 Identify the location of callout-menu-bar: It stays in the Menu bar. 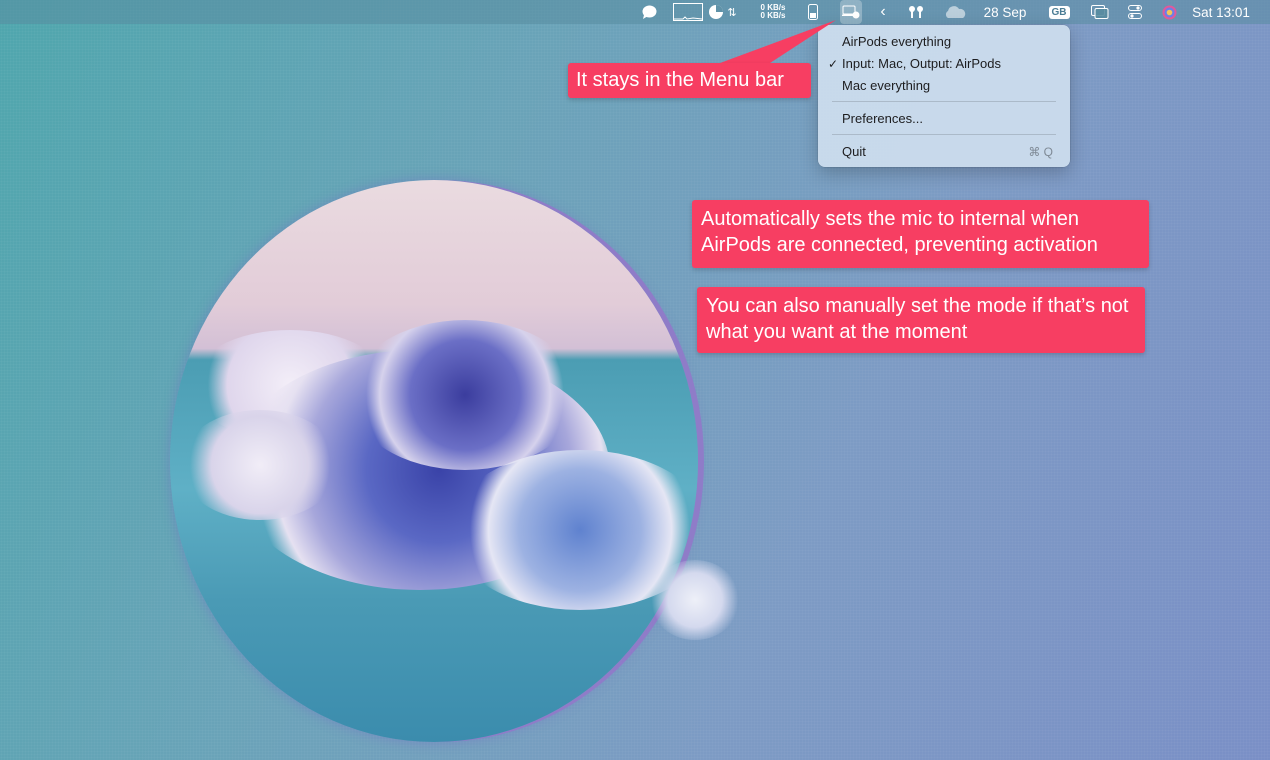
(689, 80).